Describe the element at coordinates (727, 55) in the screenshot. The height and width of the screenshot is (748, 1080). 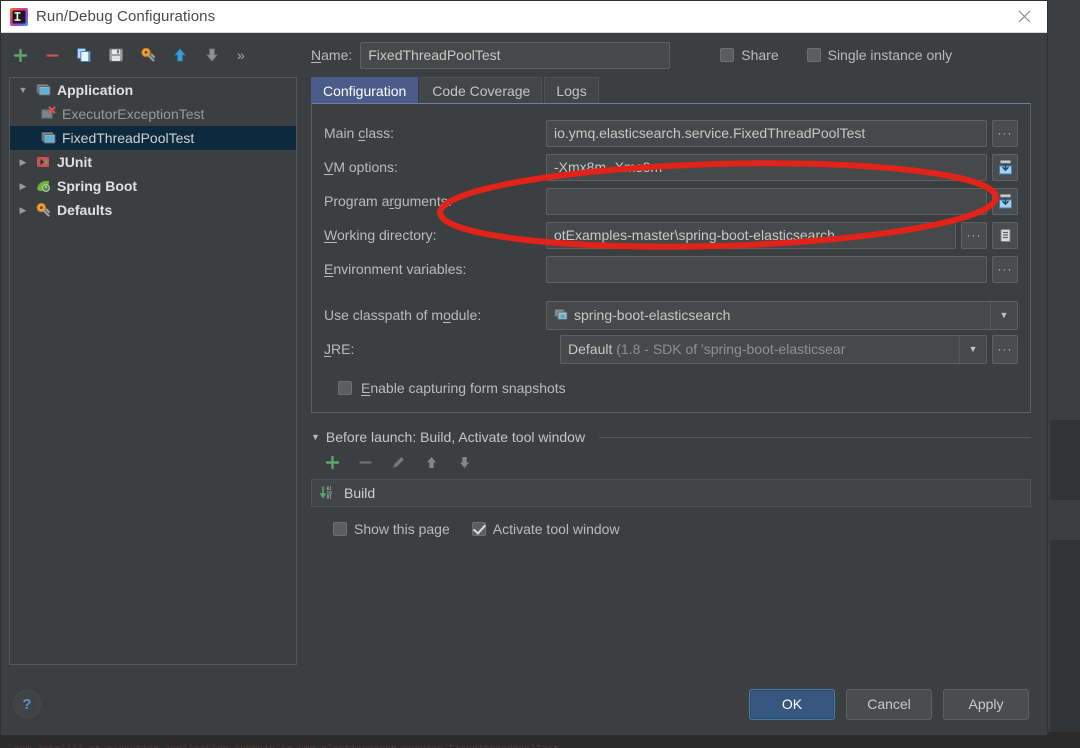
I see `share-checkbox-box` at that location.